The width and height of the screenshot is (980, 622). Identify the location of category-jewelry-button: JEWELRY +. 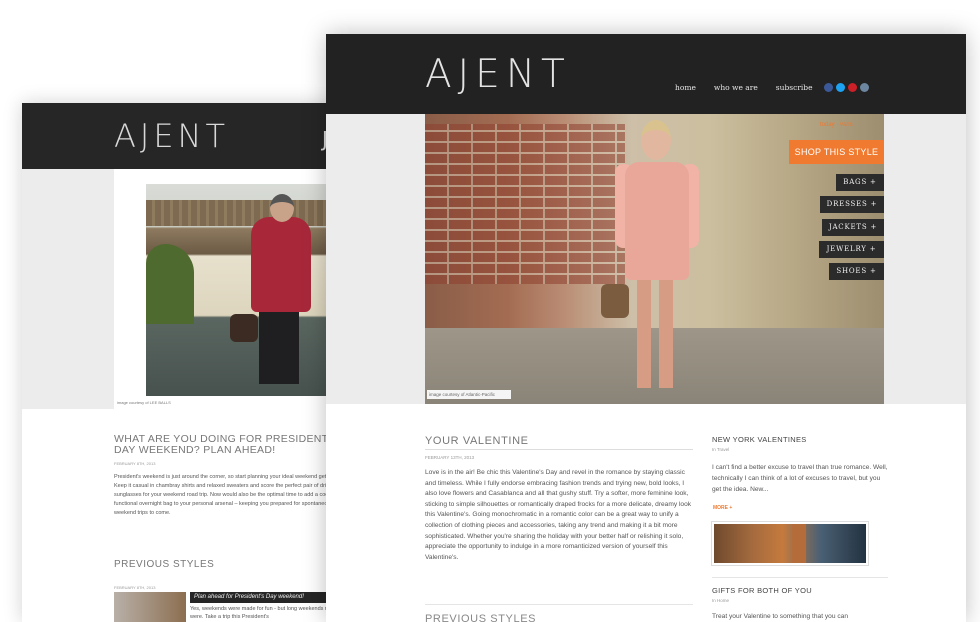
(851, 249).